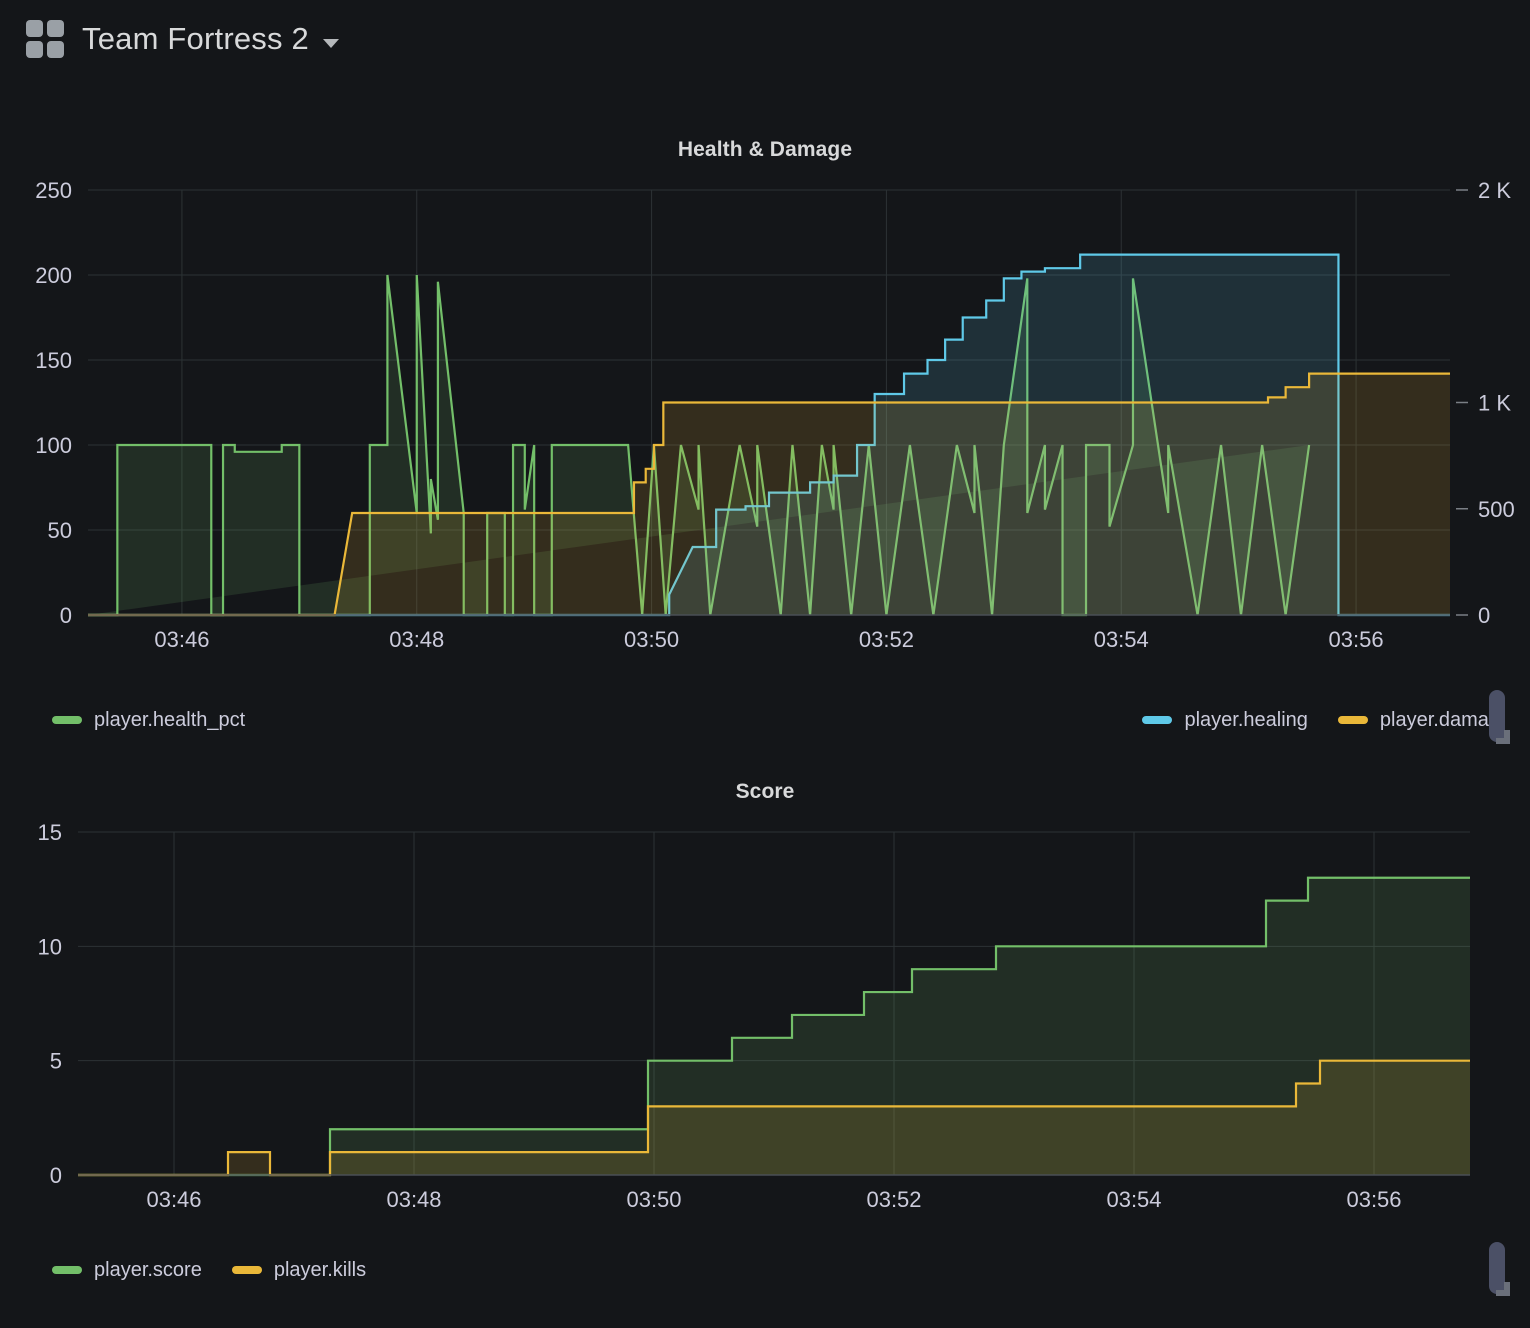 The height and width of the screenshot is (1328, 1530). I want to click on panel-title: Health & Damage, so click(765, 149).